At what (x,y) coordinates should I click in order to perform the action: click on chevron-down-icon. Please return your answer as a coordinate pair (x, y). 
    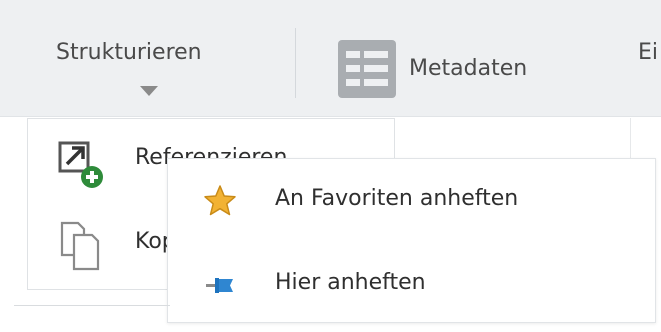
    Looking at the image, I should click on (149, 91).